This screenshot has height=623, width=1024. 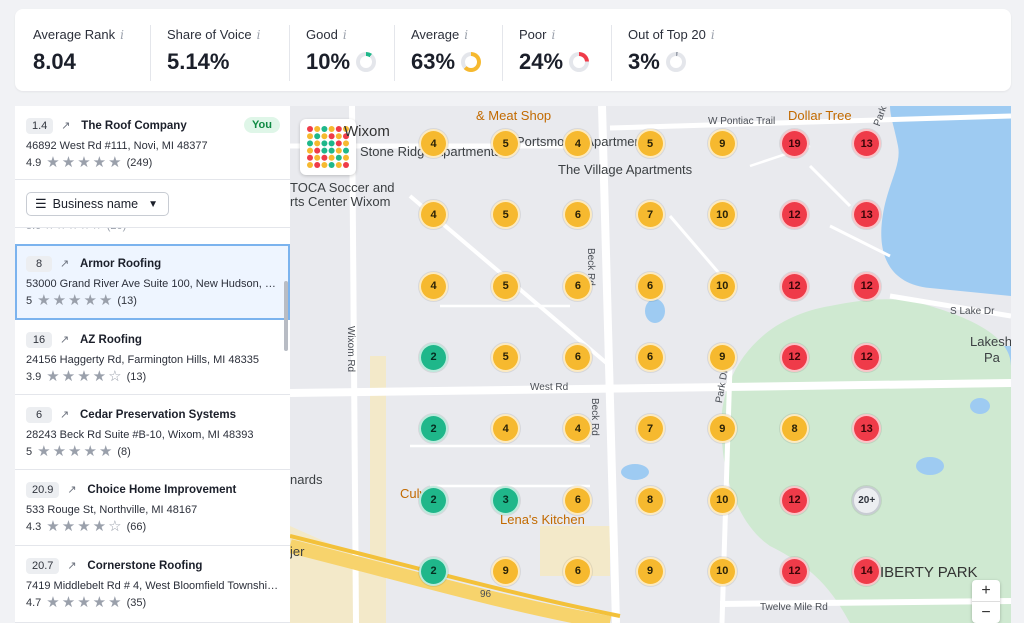 I want to click on rank-badge: 20.7, so click(x=43, y=566).